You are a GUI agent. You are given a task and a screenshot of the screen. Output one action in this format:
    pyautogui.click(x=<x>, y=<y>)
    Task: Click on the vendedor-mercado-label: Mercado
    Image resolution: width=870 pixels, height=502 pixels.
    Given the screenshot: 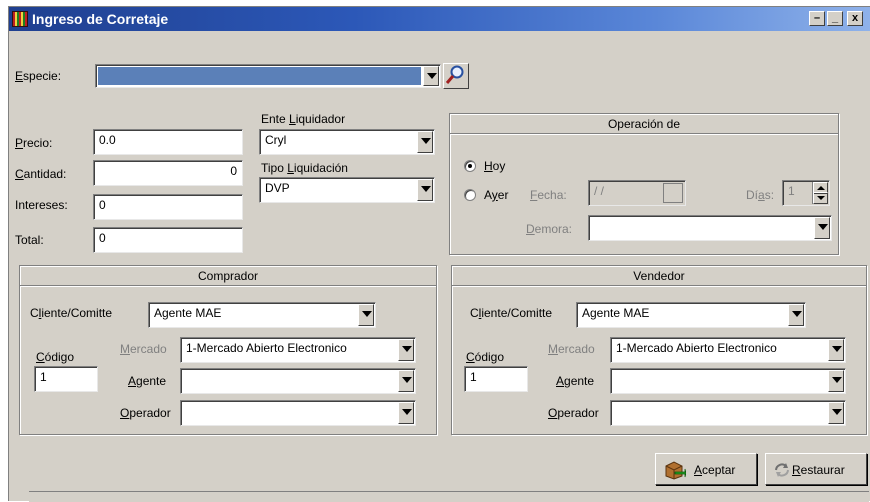 What is the action you would take?
    pyautogui.click(x=571, y=349)
    